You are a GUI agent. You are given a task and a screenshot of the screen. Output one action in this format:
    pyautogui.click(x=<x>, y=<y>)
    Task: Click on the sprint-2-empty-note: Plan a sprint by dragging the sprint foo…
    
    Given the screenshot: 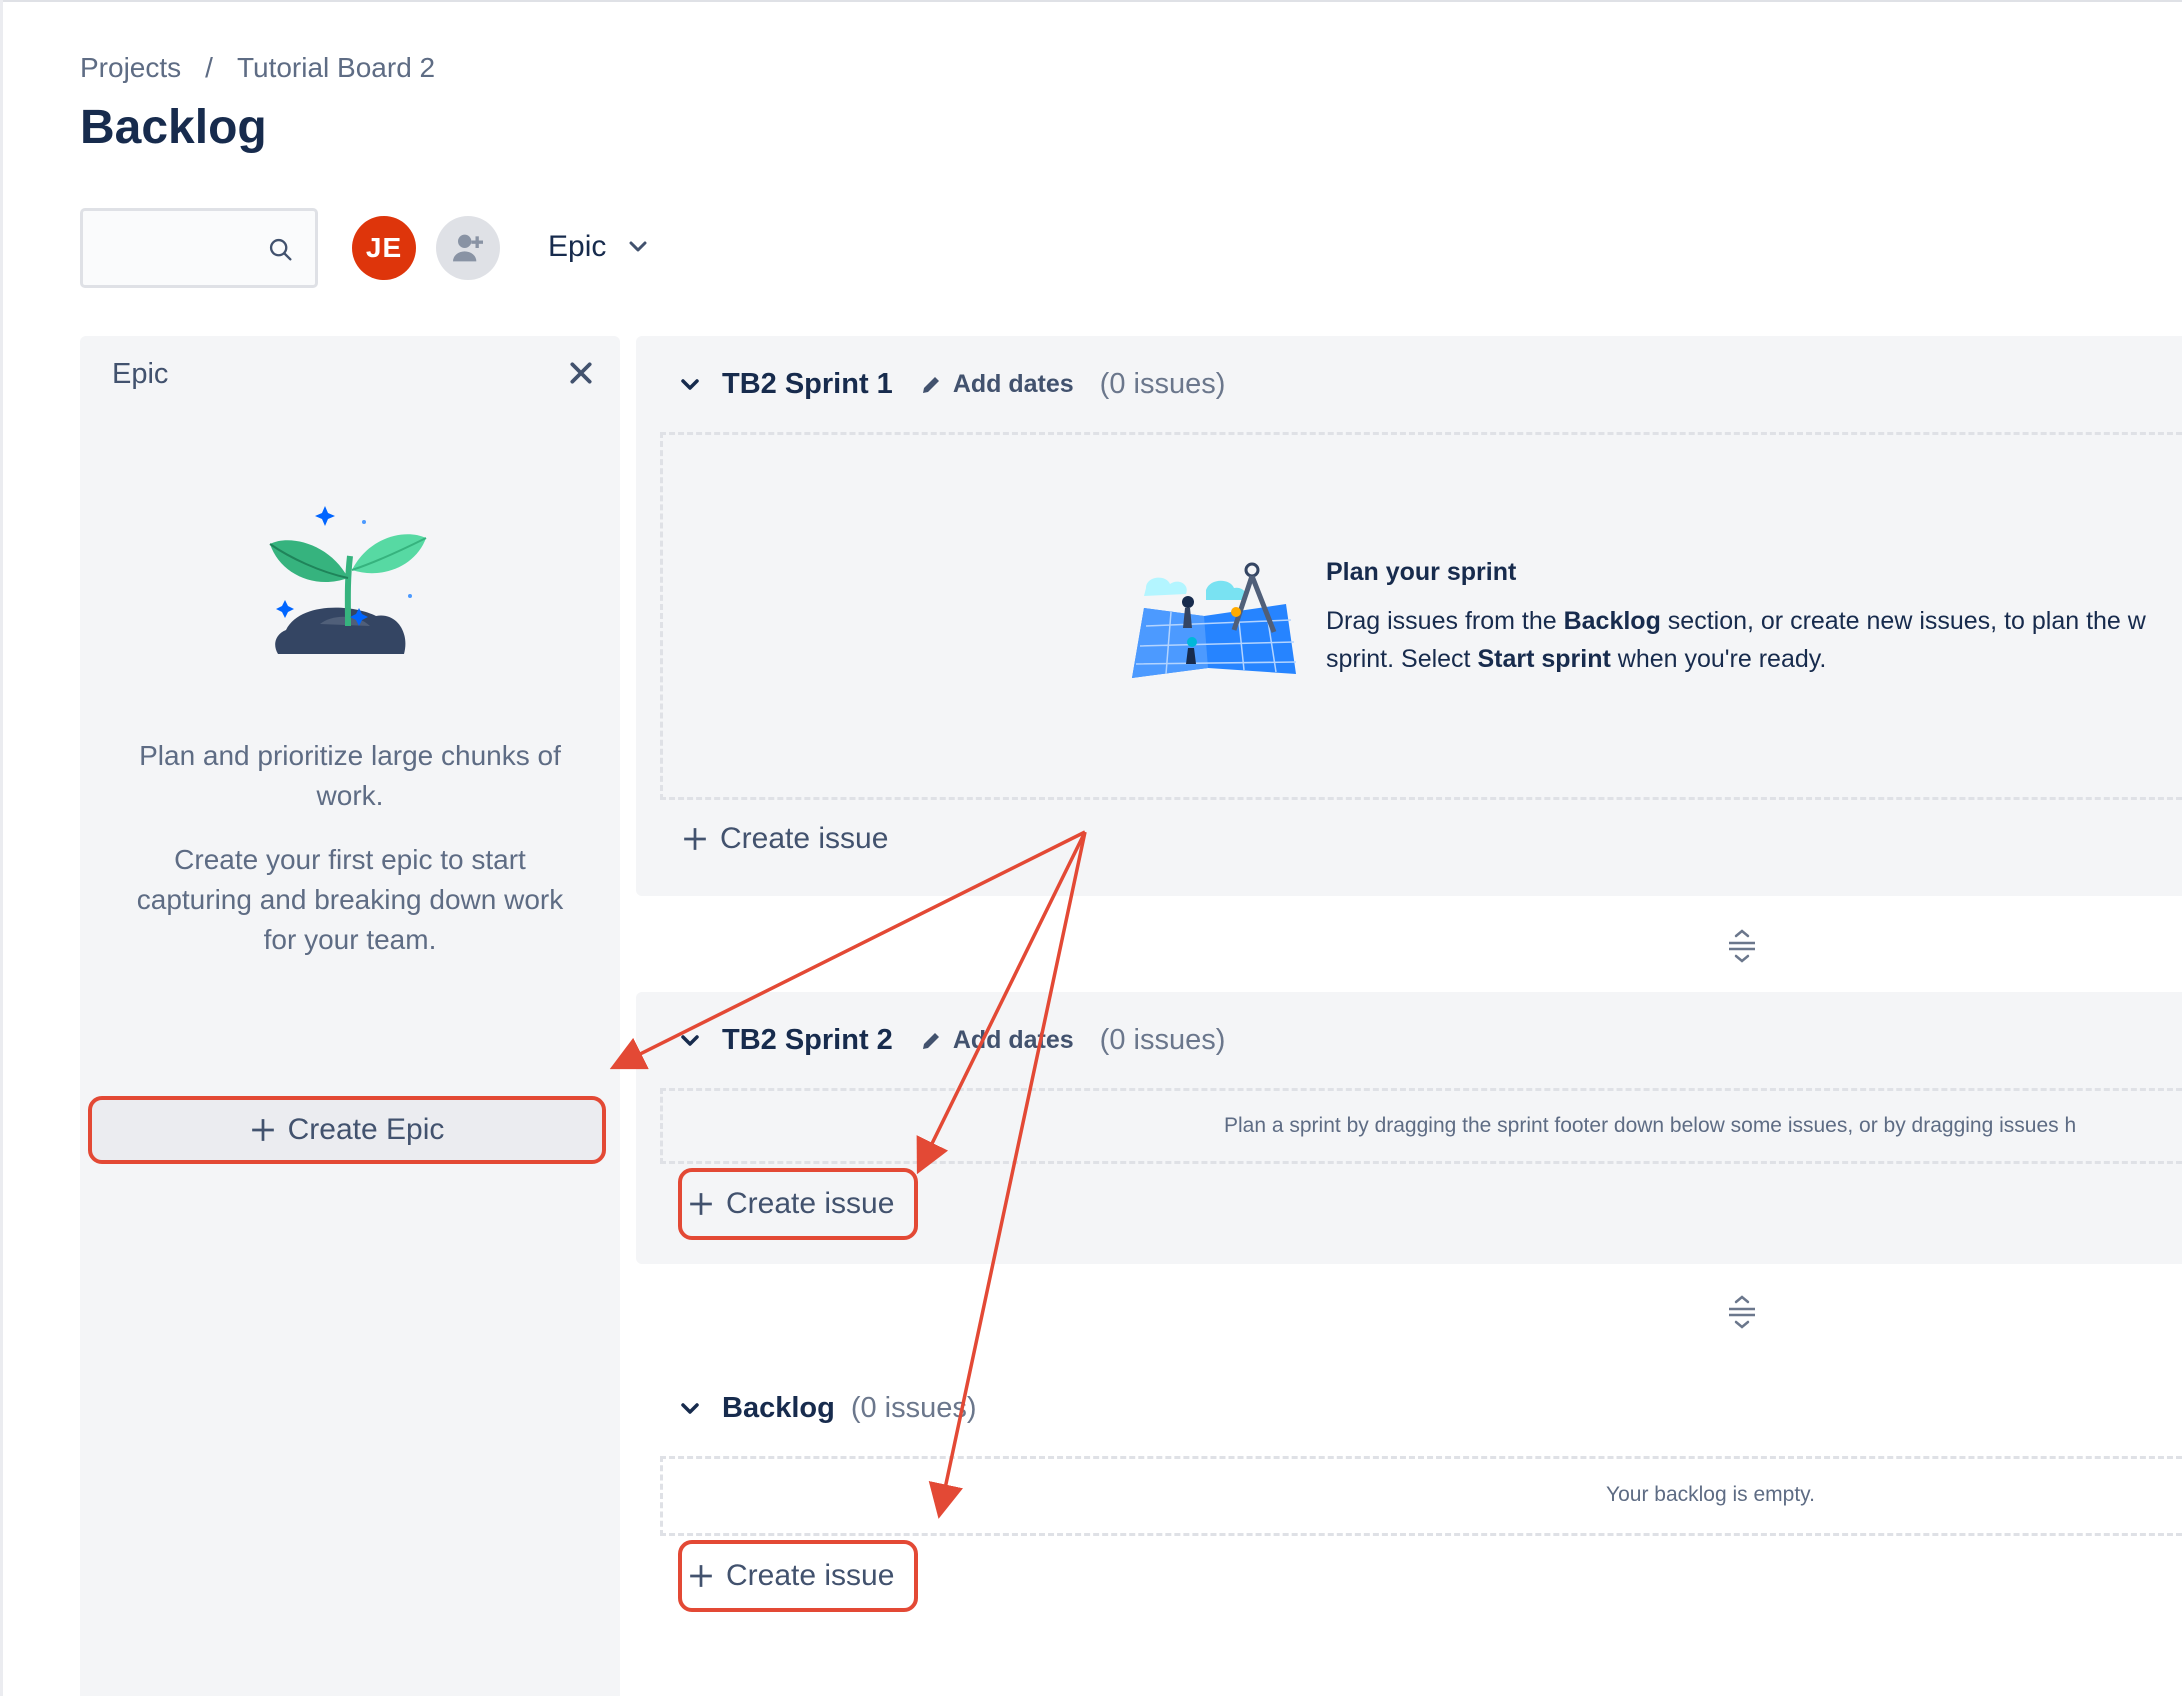 What is the action you would take?
    pyautogui.click(x=1650, y=1125)
    